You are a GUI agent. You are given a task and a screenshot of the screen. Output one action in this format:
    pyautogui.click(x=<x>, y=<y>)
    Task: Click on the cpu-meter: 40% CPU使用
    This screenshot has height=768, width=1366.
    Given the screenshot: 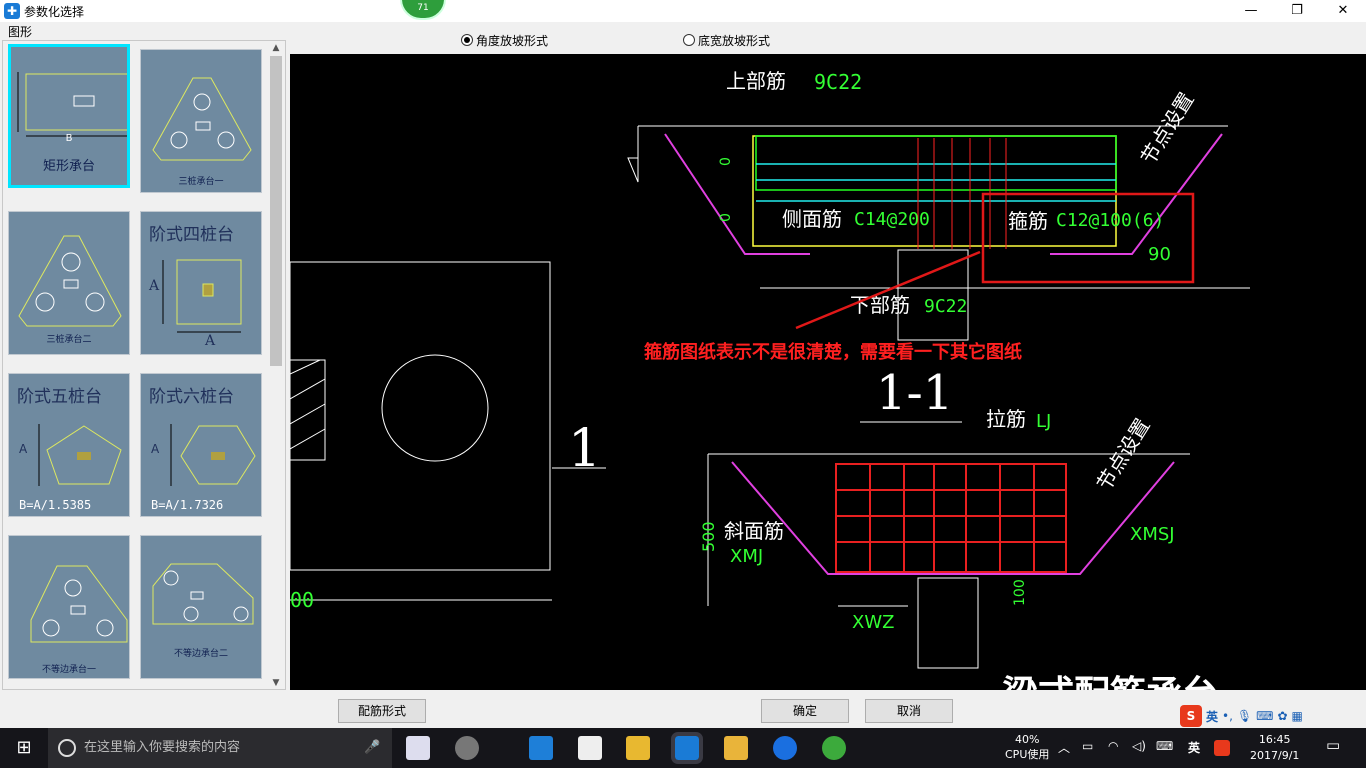 What is the action you would take?
    pyautogui.click(x=1027, y=747)
    